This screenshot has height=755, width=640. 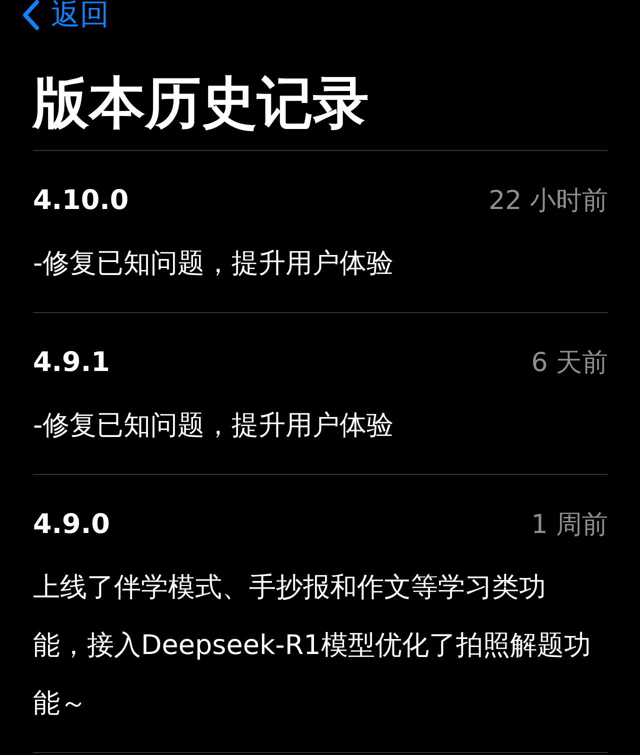 I want to click on back-chevron-icon, so click(x=31, y=15).